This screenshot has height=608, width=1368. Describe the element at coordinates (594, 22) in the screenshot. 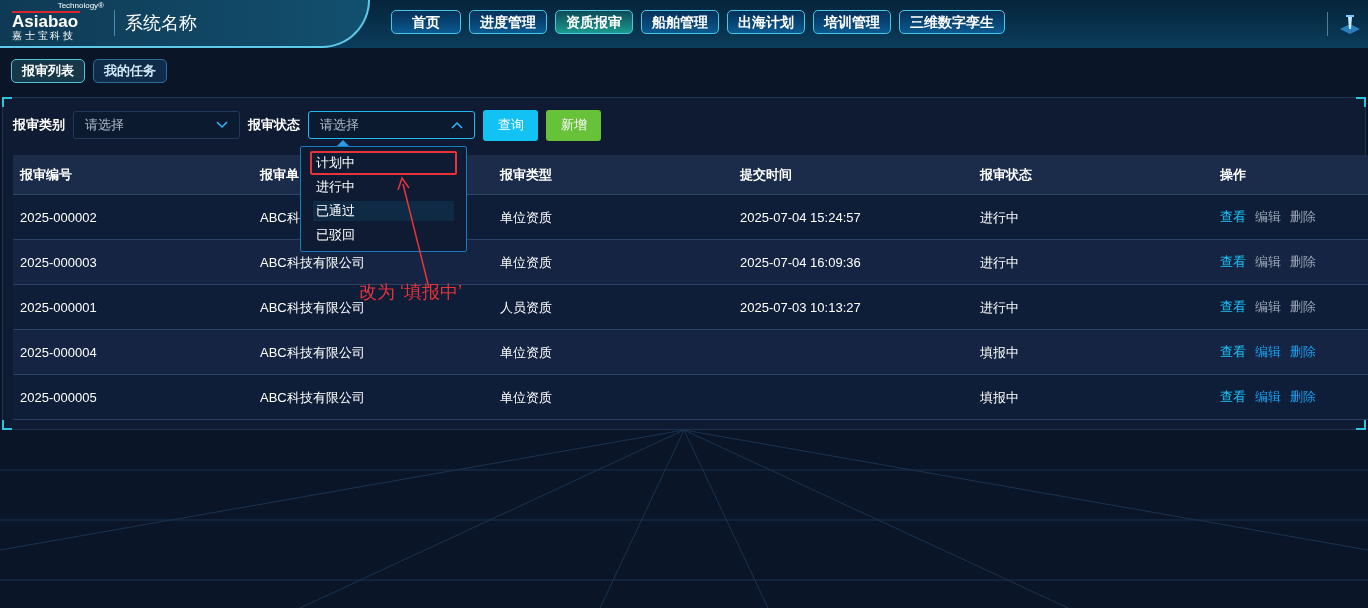

I see `nav-tab: 资质报审` at that location.